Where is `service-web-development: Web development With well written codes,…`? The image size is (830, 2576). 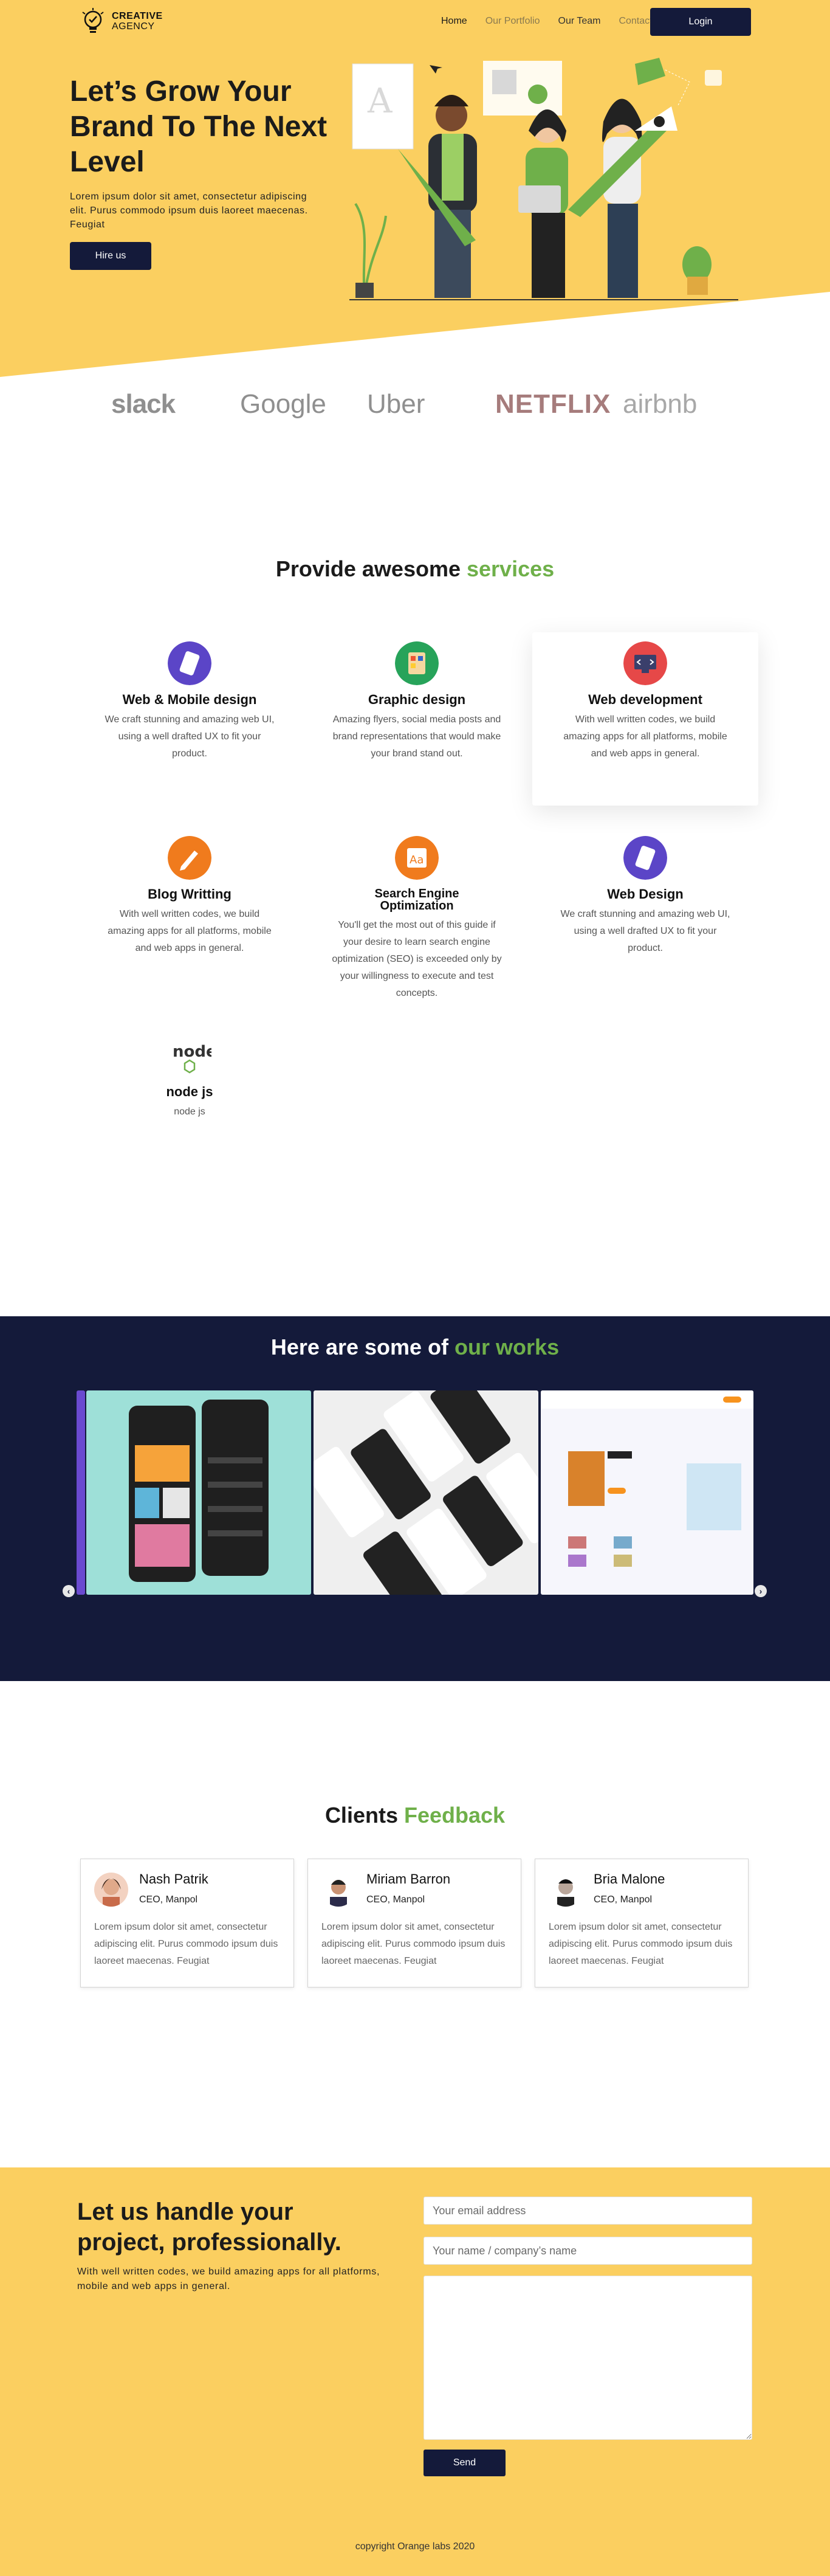
service-web-development: Web development With well written codes,… is located at coordinates (645, 719).